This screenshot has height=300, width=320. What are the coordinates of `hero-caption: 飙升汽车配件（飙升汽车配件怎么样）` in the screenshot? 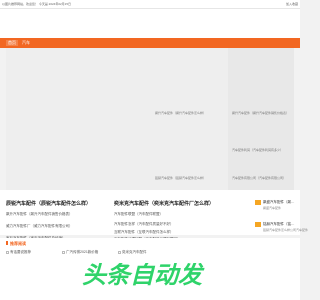 It's located at (180, 113).